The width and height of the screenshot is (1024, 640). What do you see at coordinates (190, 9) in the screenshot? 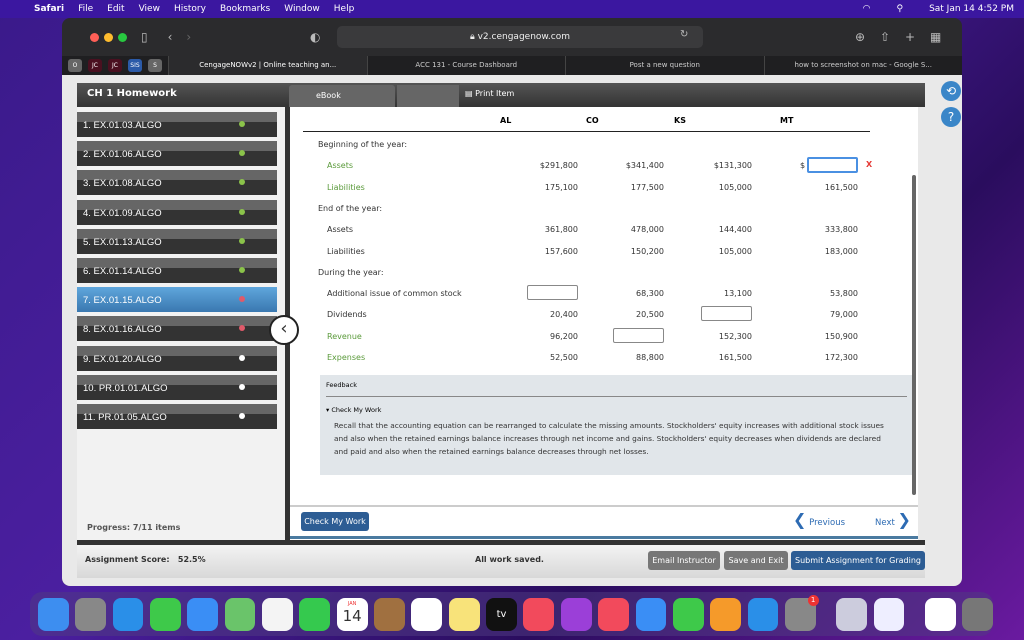
I see `menu-history: History` at bounding box center [190, 9].